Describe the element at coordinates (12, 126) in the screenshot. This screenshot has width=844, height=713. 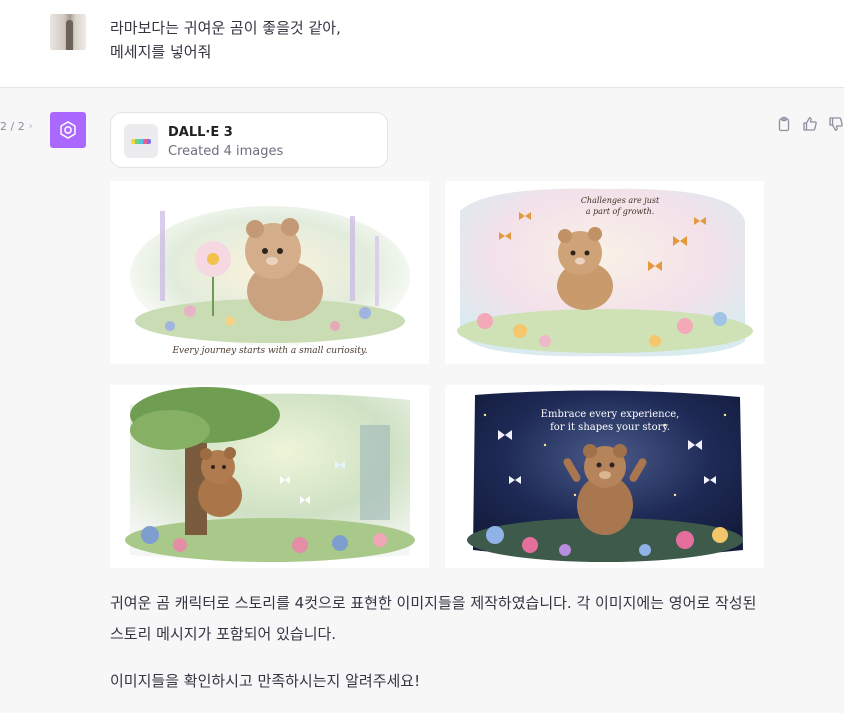
I see `pager-count: 2 / 2` at that location.